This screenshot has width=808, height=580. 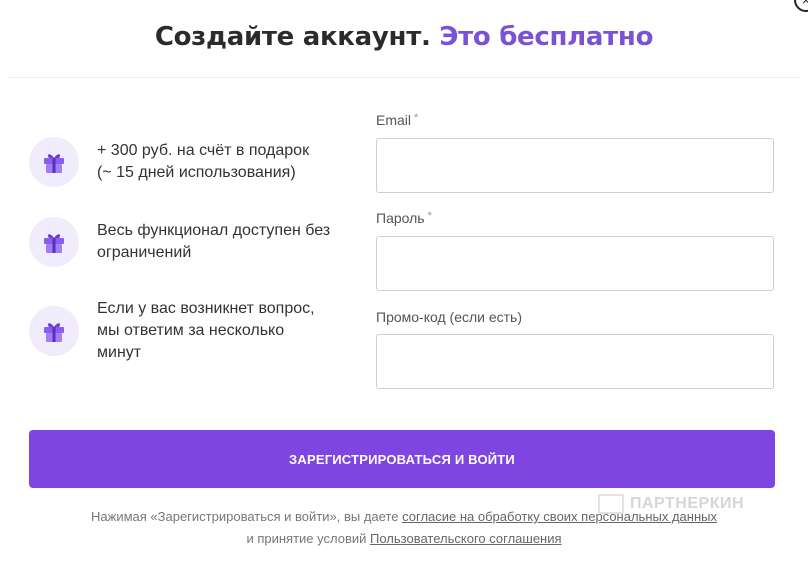 I want to click on benefit-item-full-access: Весь функционал доступен без ограничений, so click(x=189, y=242).